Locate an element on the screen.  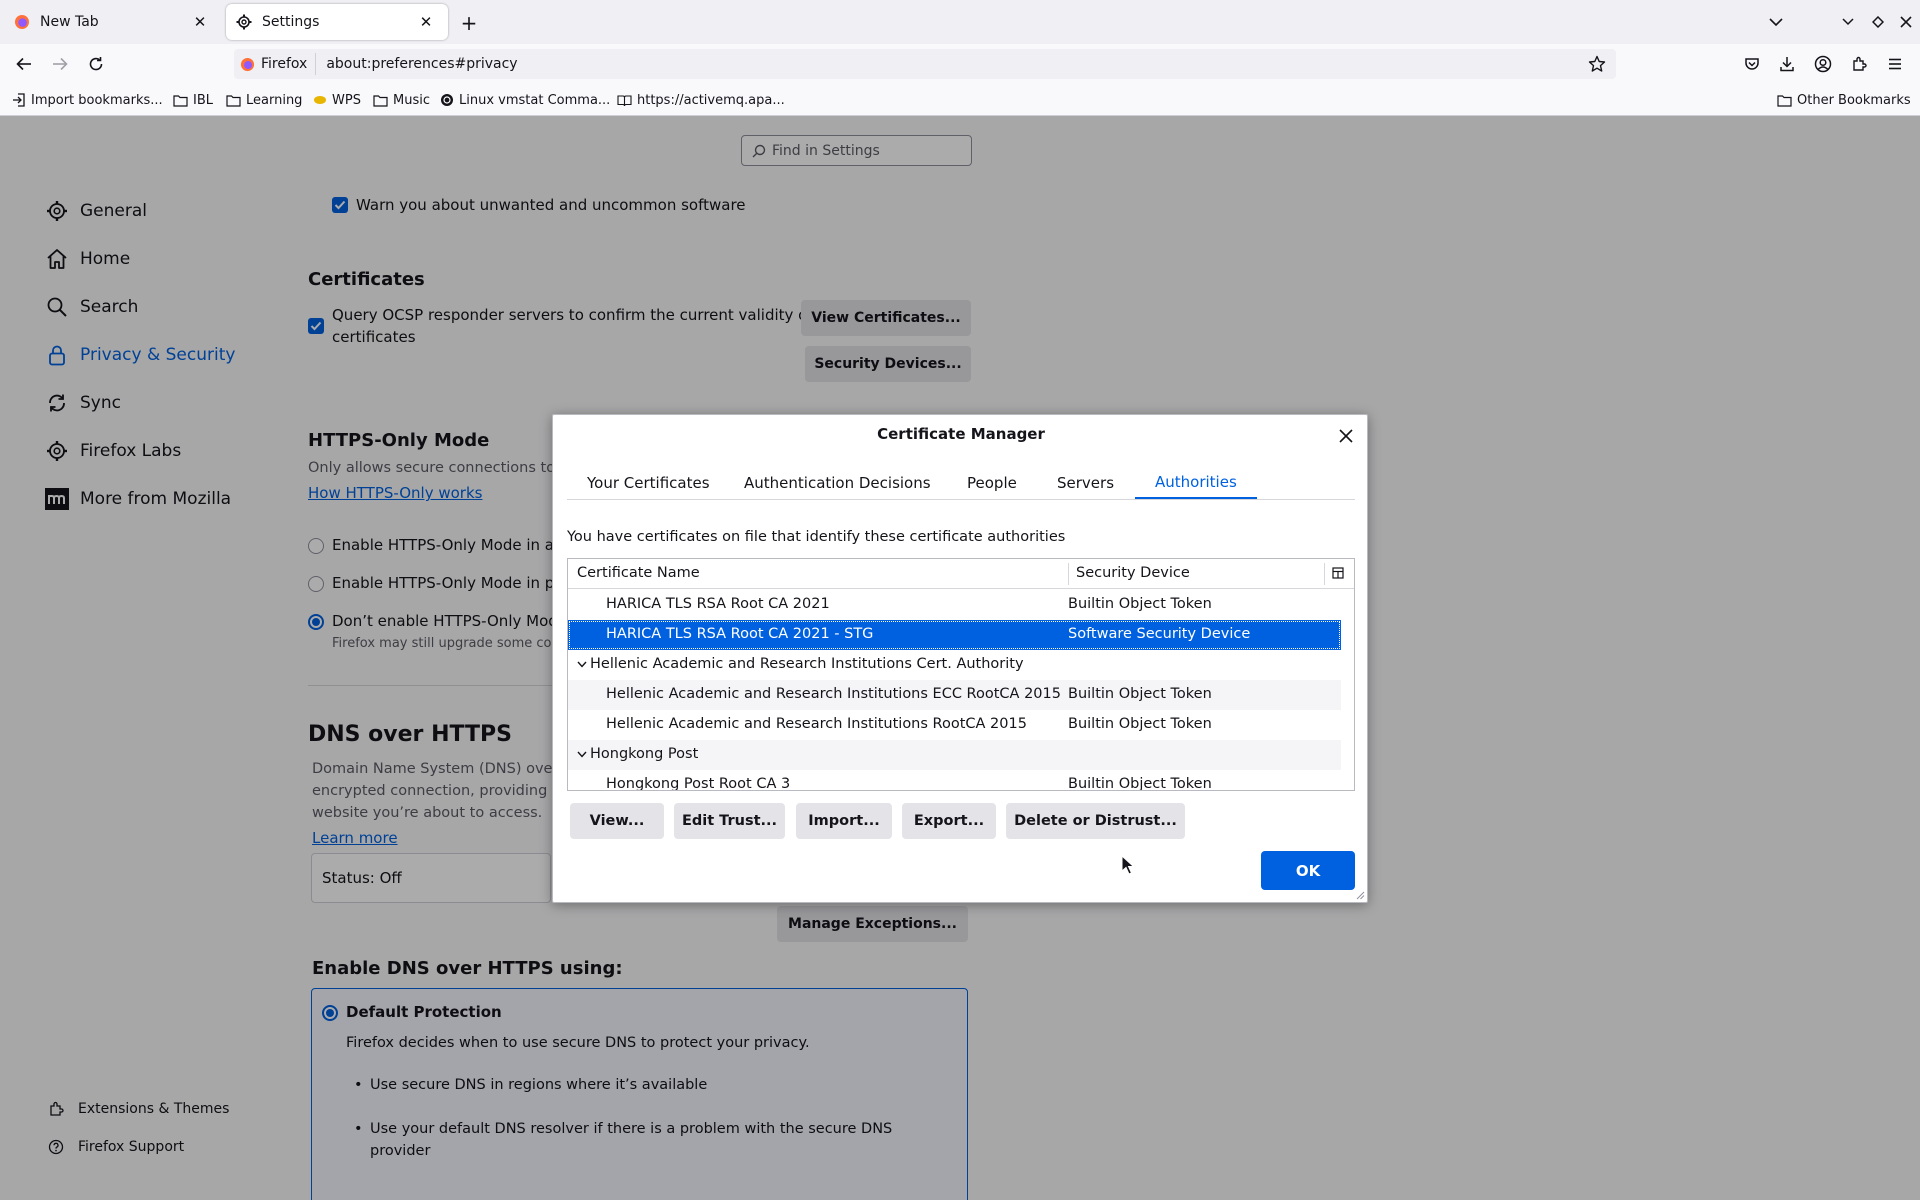
bookmark-other: Other Bookmarks is located at coordinates (1844, 100).